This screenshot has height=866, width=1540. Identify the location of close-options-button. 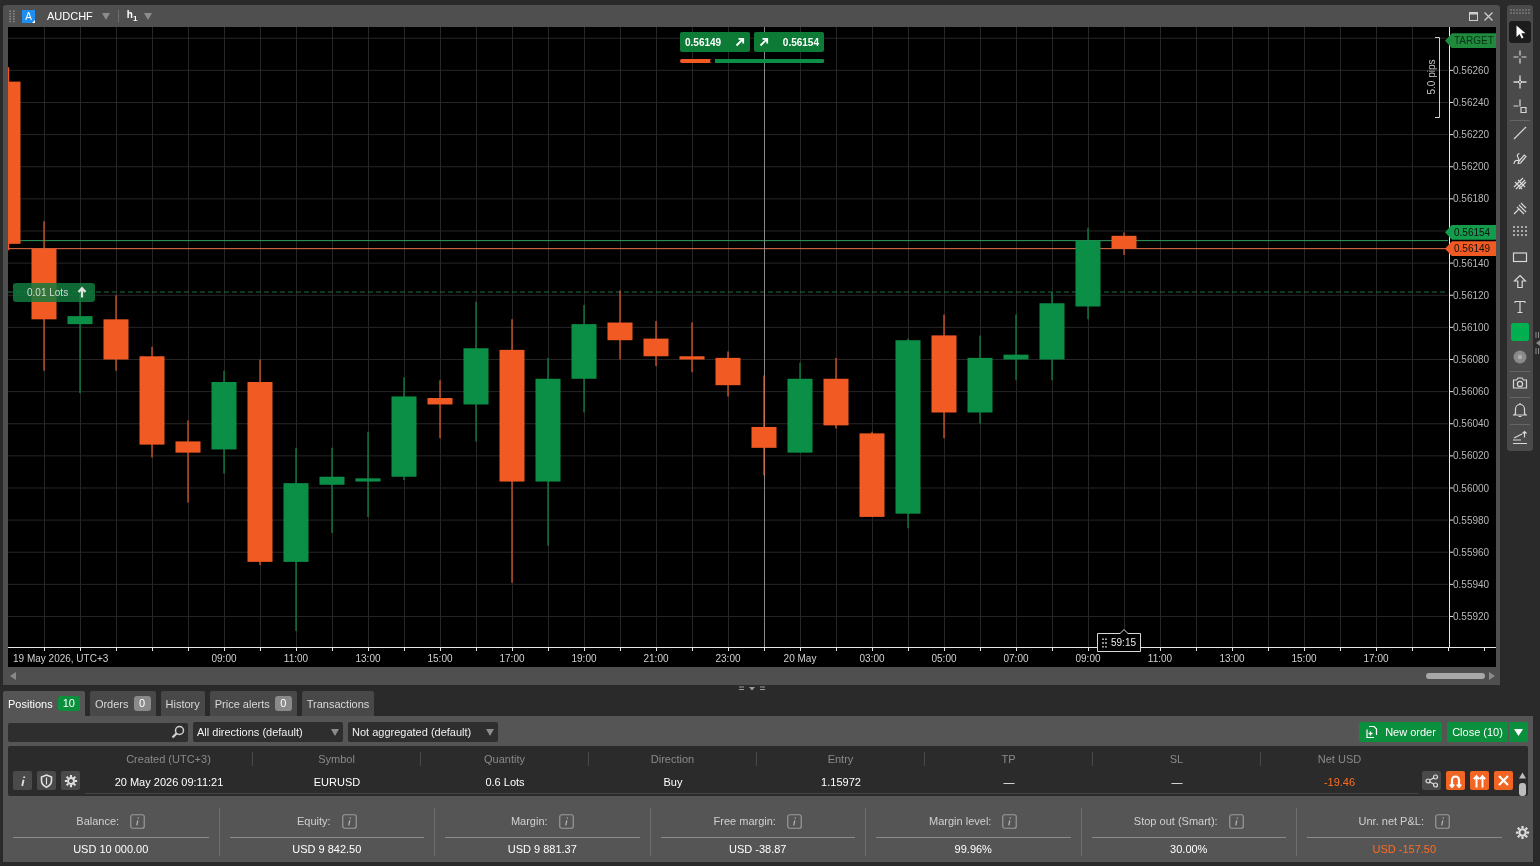
(1518, 732).